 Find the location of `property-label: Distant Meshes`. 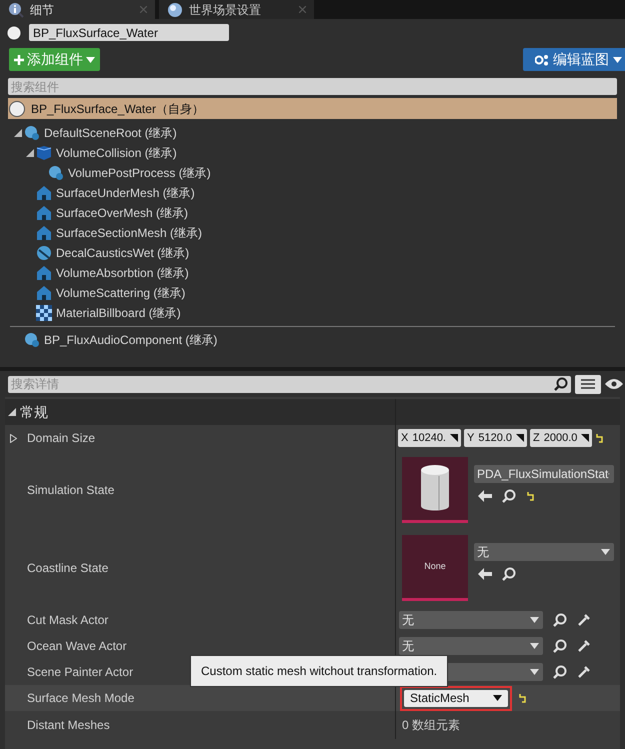

property-label: Distant Meshes is located at coordinates (68, 725).